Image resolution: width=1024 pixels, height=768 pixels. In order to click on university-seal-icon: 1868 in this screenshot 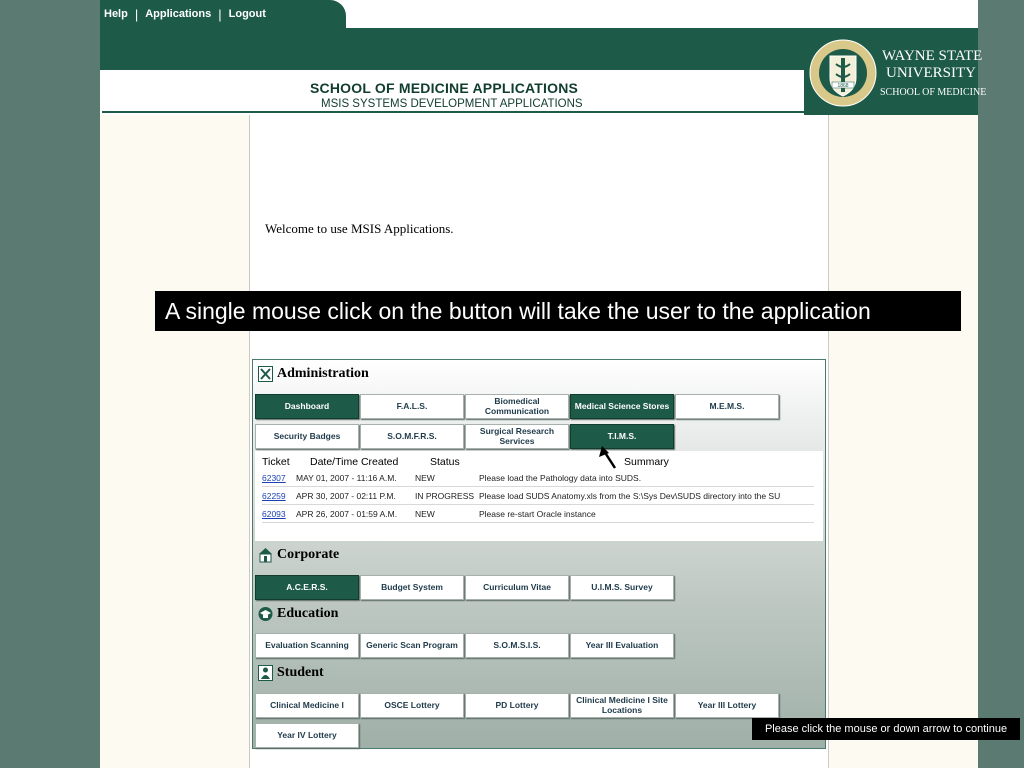, I will do `click(843, 73)`.